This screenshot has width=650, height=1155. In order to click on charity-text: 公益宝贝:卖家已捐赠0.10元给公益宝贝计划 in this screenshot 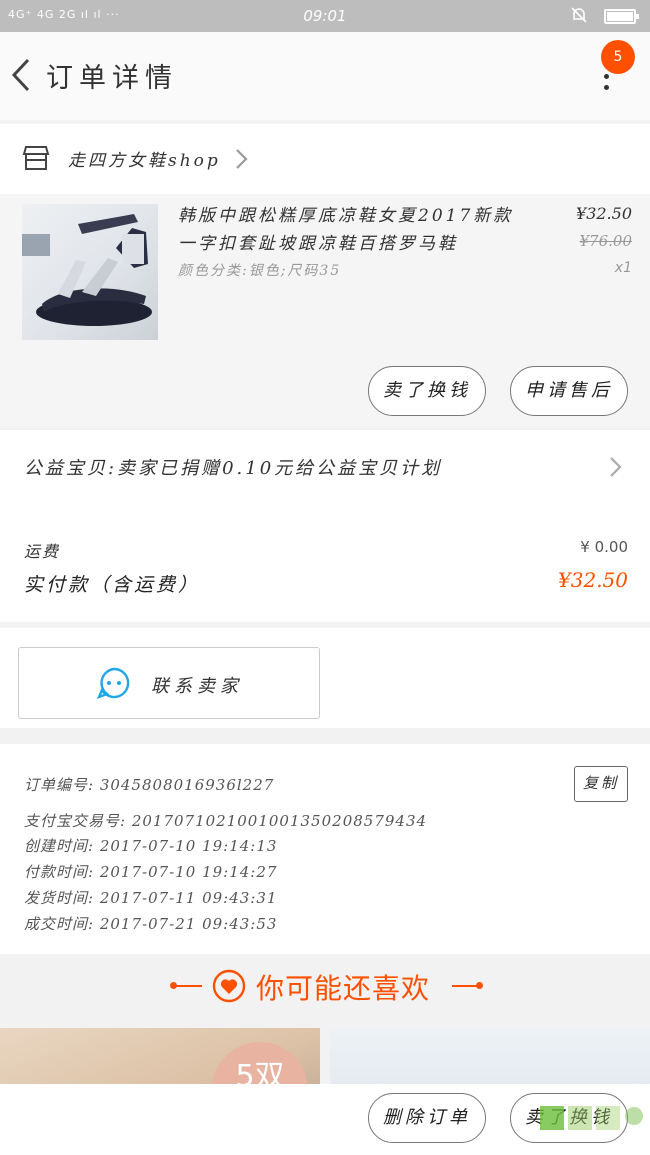, I will do `click(233, 468)`.